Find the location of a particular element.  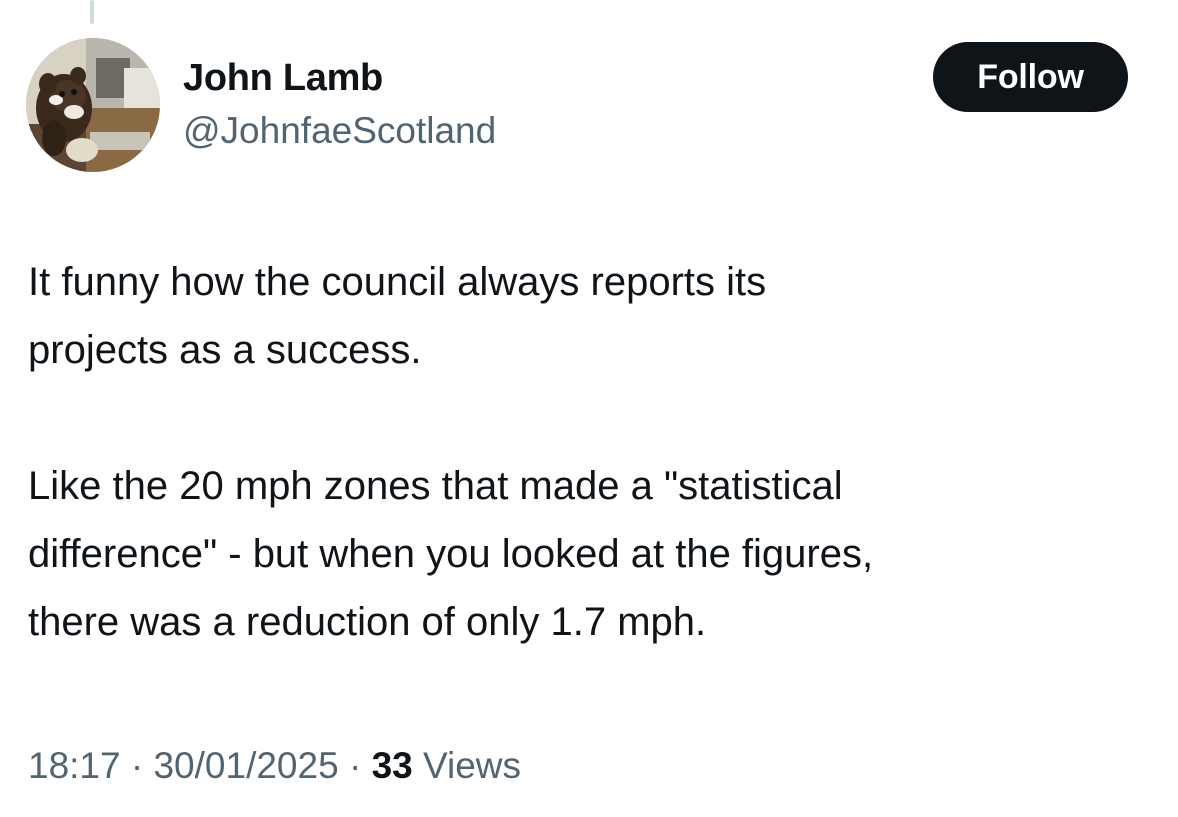

tweet-date: 30/01/2025 is located at coordinates (245, 765).